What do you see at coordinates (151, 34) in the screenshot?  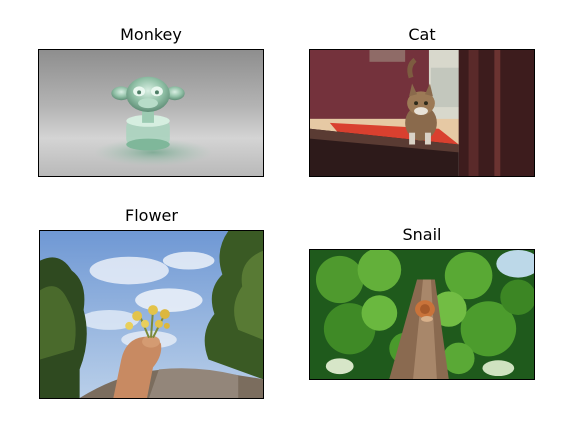 I see `panel-title-monkey: Monkey` at bounding box center [151, 34].